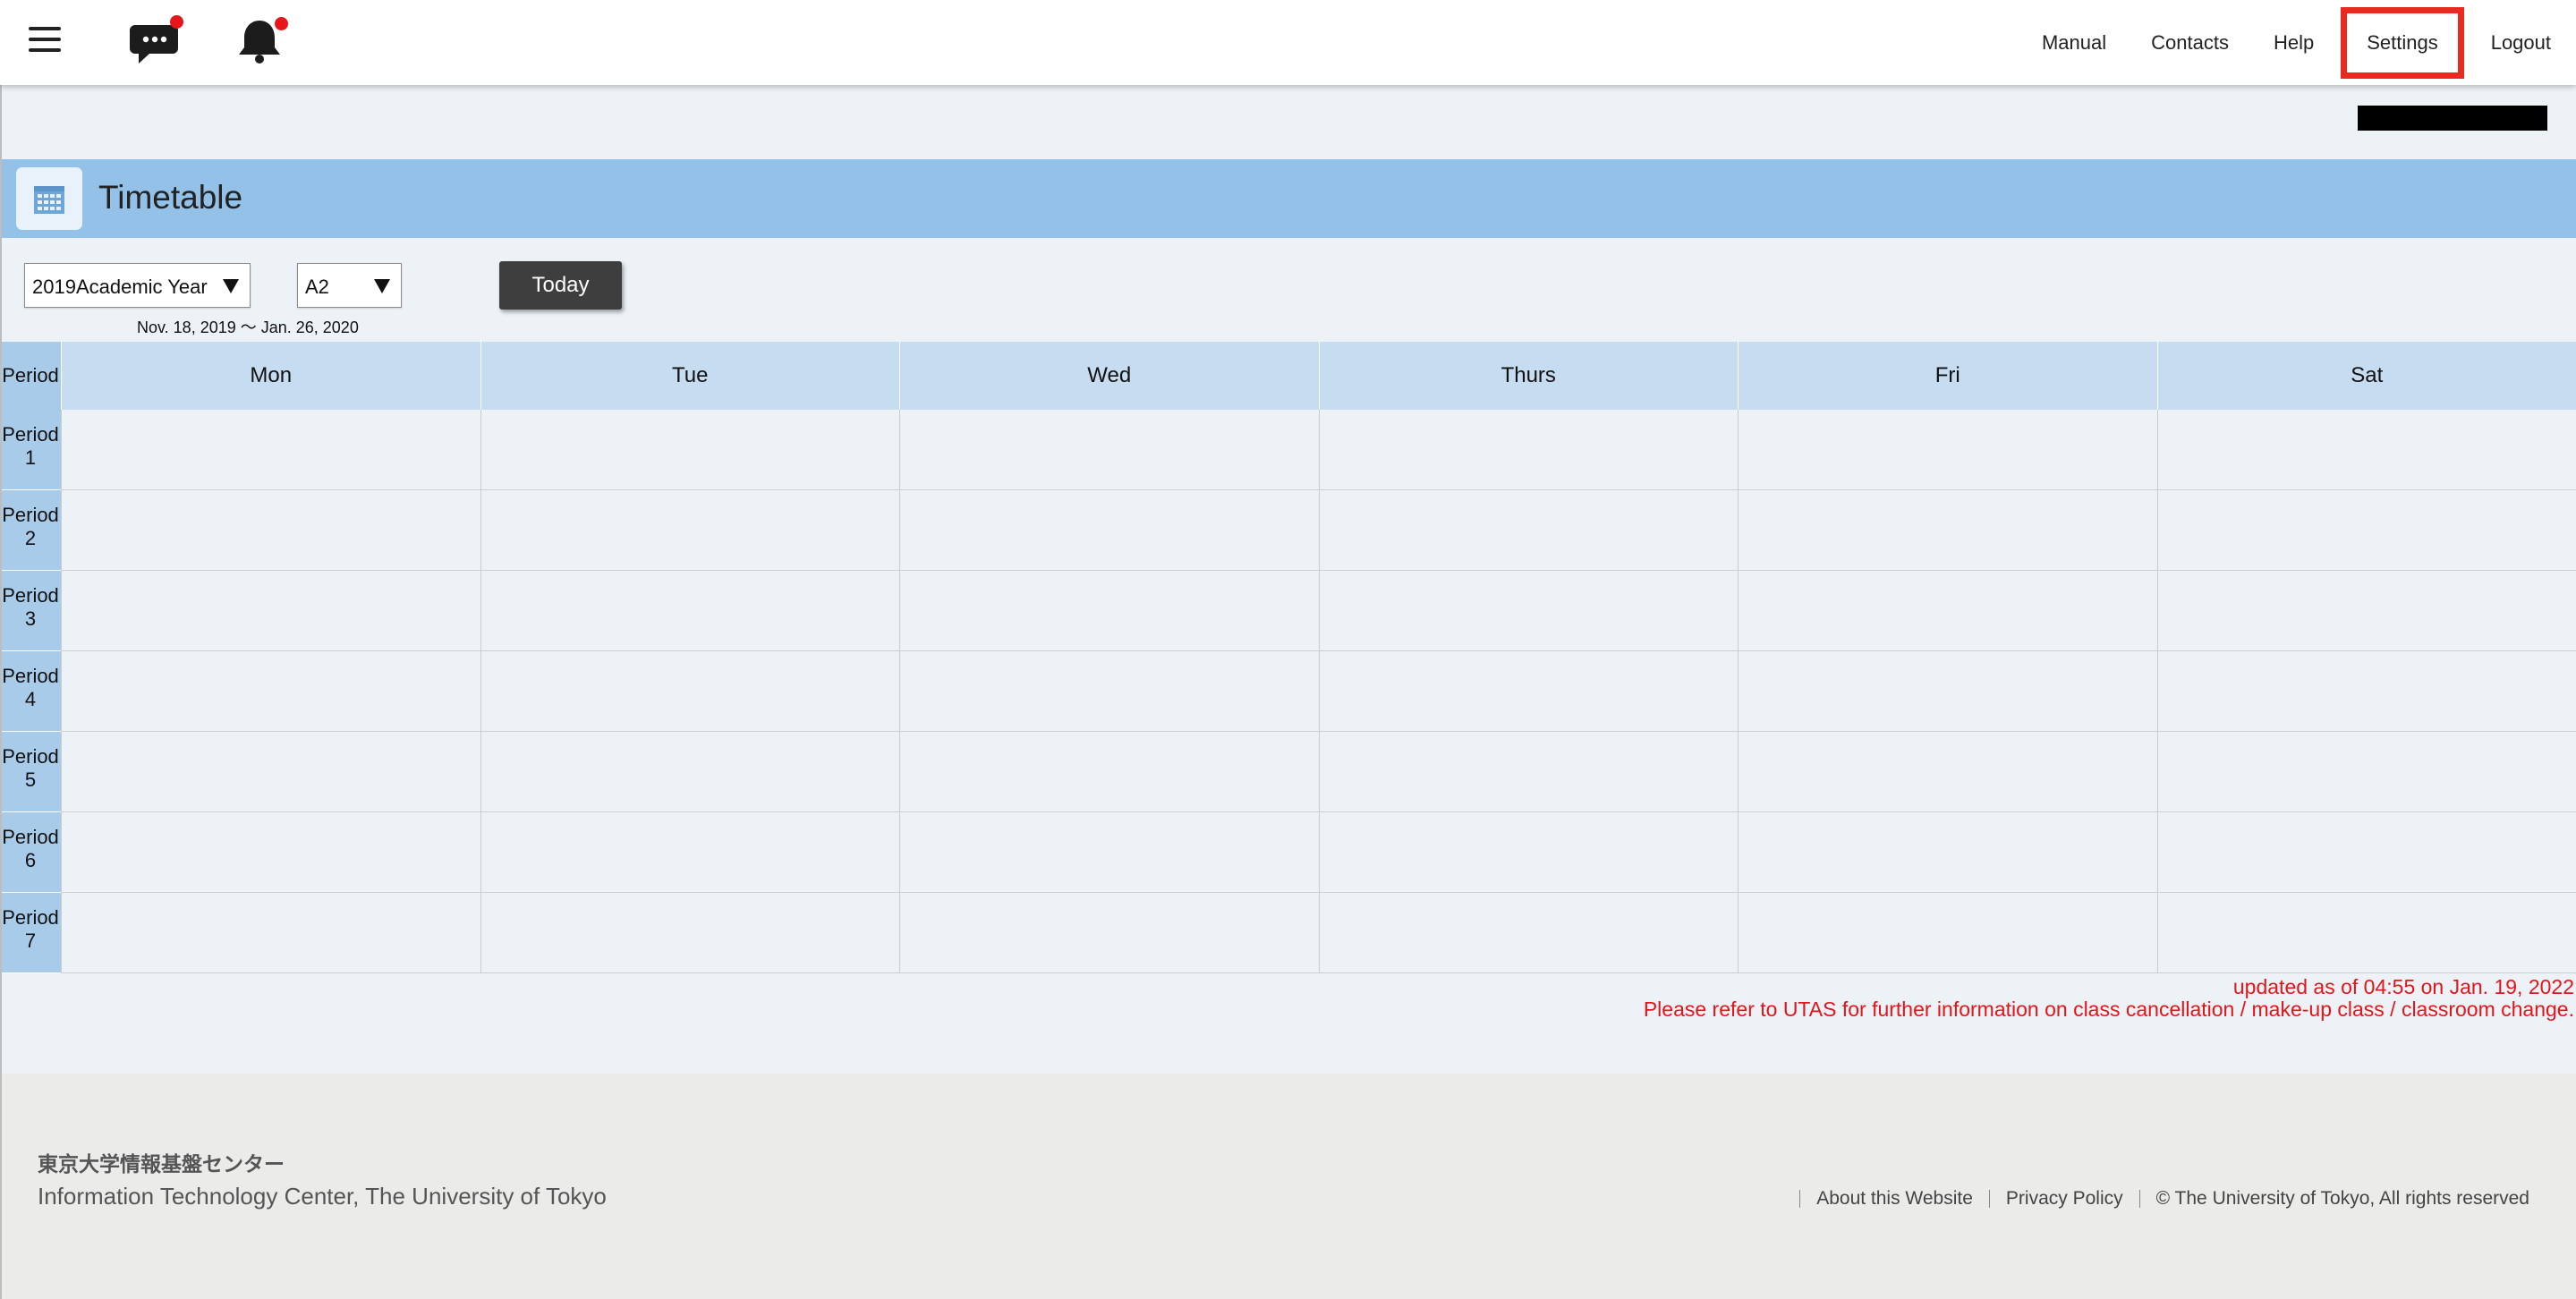  I want to click on top-nav: Manual Contacts Help Settings Logout, so click(2297, 42).